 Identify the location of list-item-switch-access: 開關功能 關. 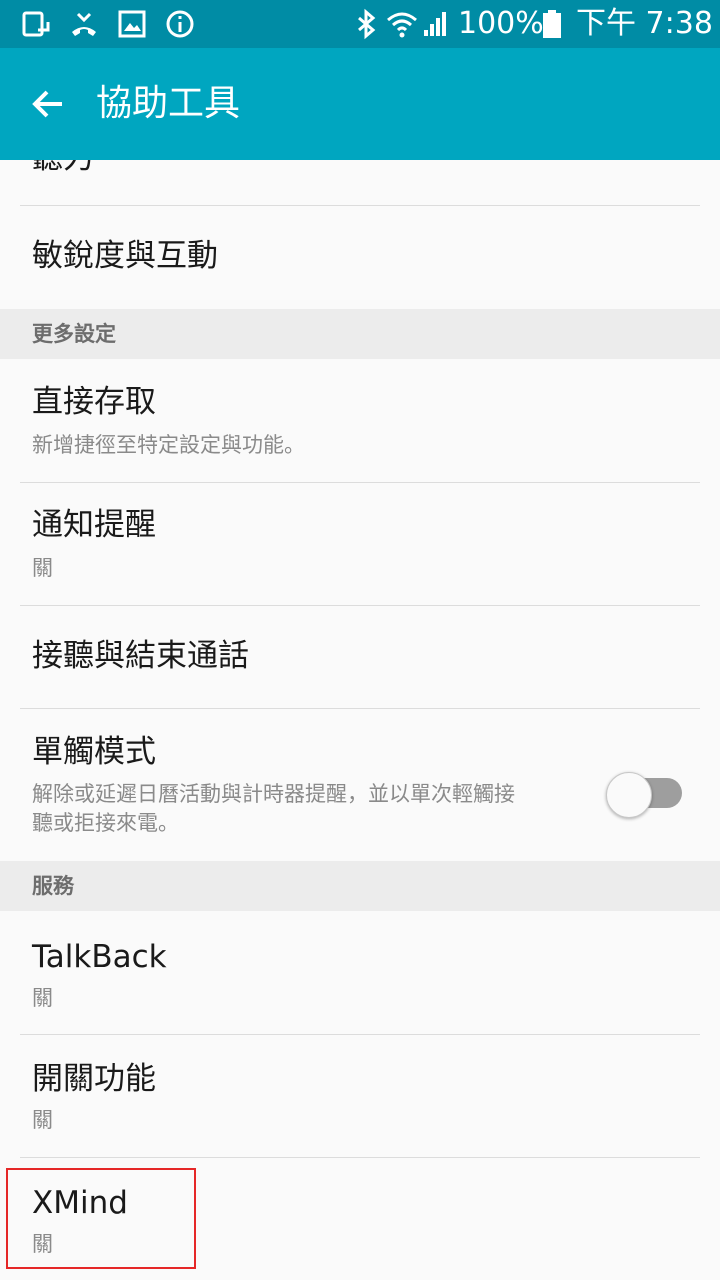
(360, 1096).